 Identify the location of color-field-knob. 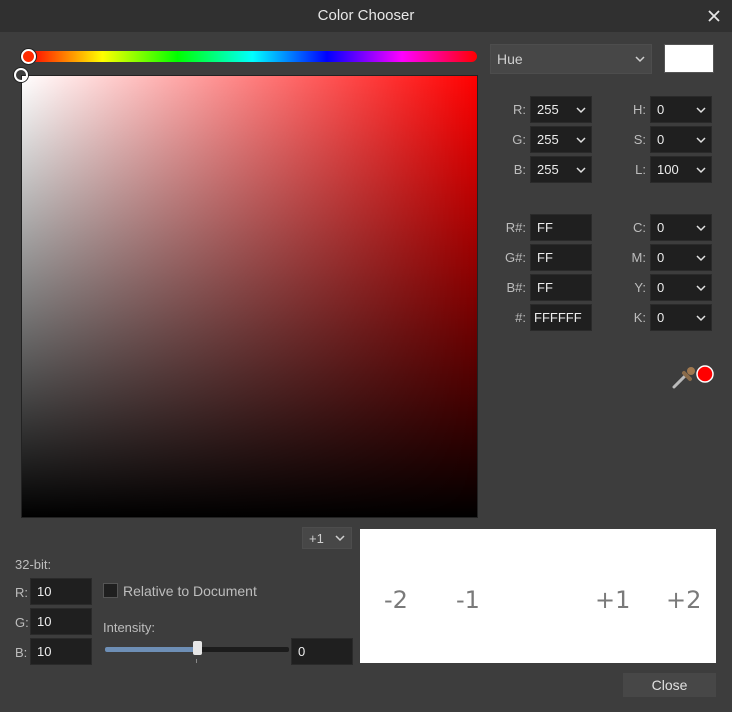
(21, 75).